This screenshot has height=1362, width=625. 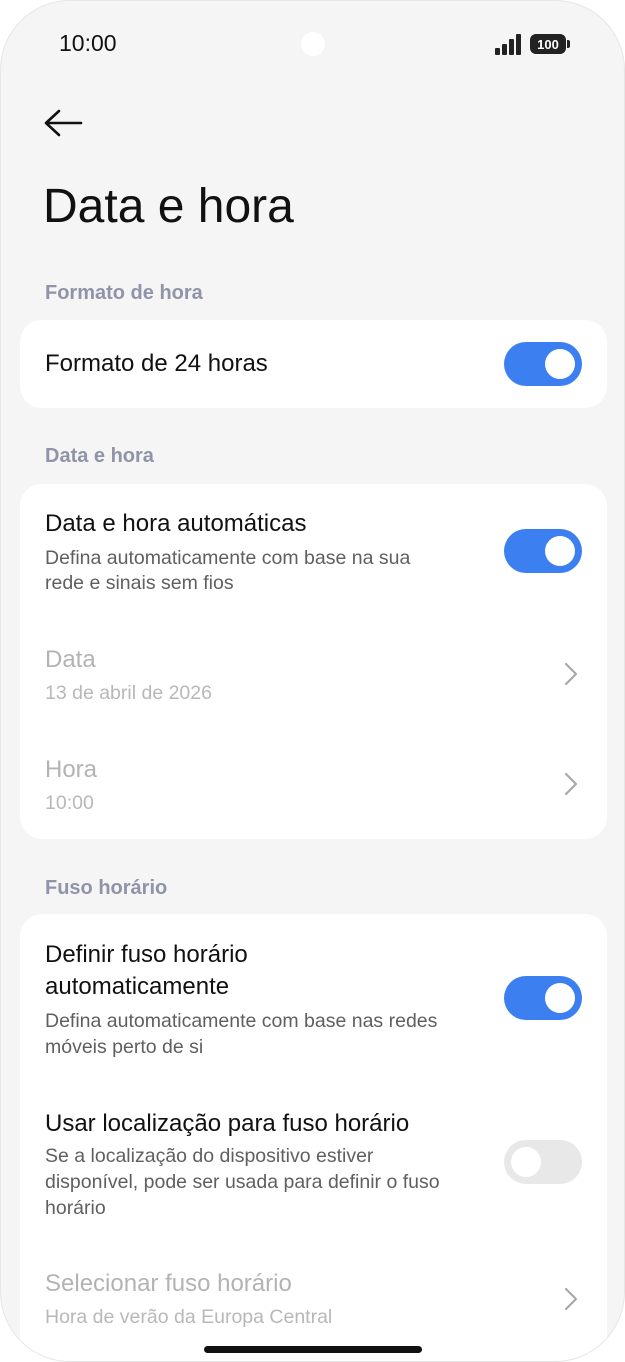 I want to click on row-date: Data 13 de abril de 2026, so click(x=313, y=674).